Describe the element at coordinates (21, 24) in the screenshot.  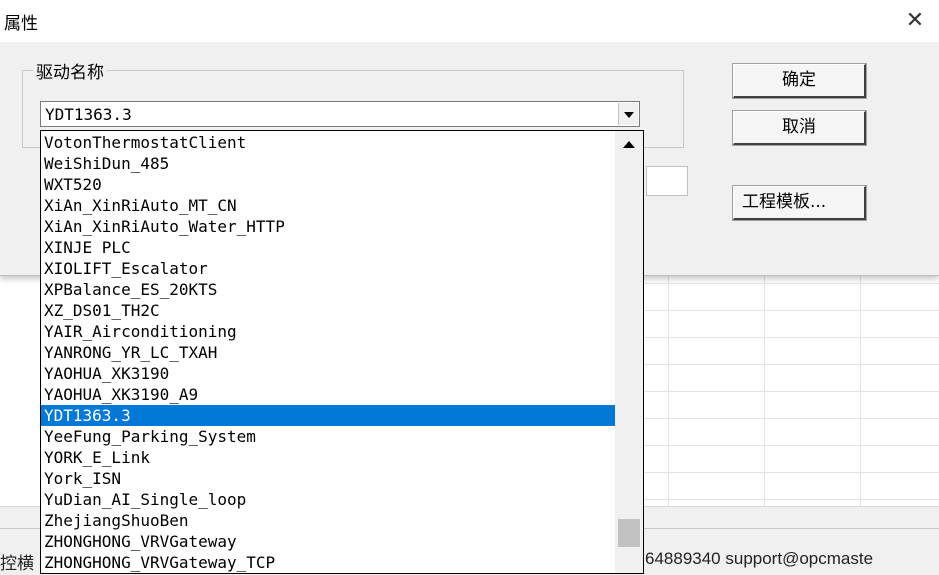
I see `dialog-title: 属性` at that location.